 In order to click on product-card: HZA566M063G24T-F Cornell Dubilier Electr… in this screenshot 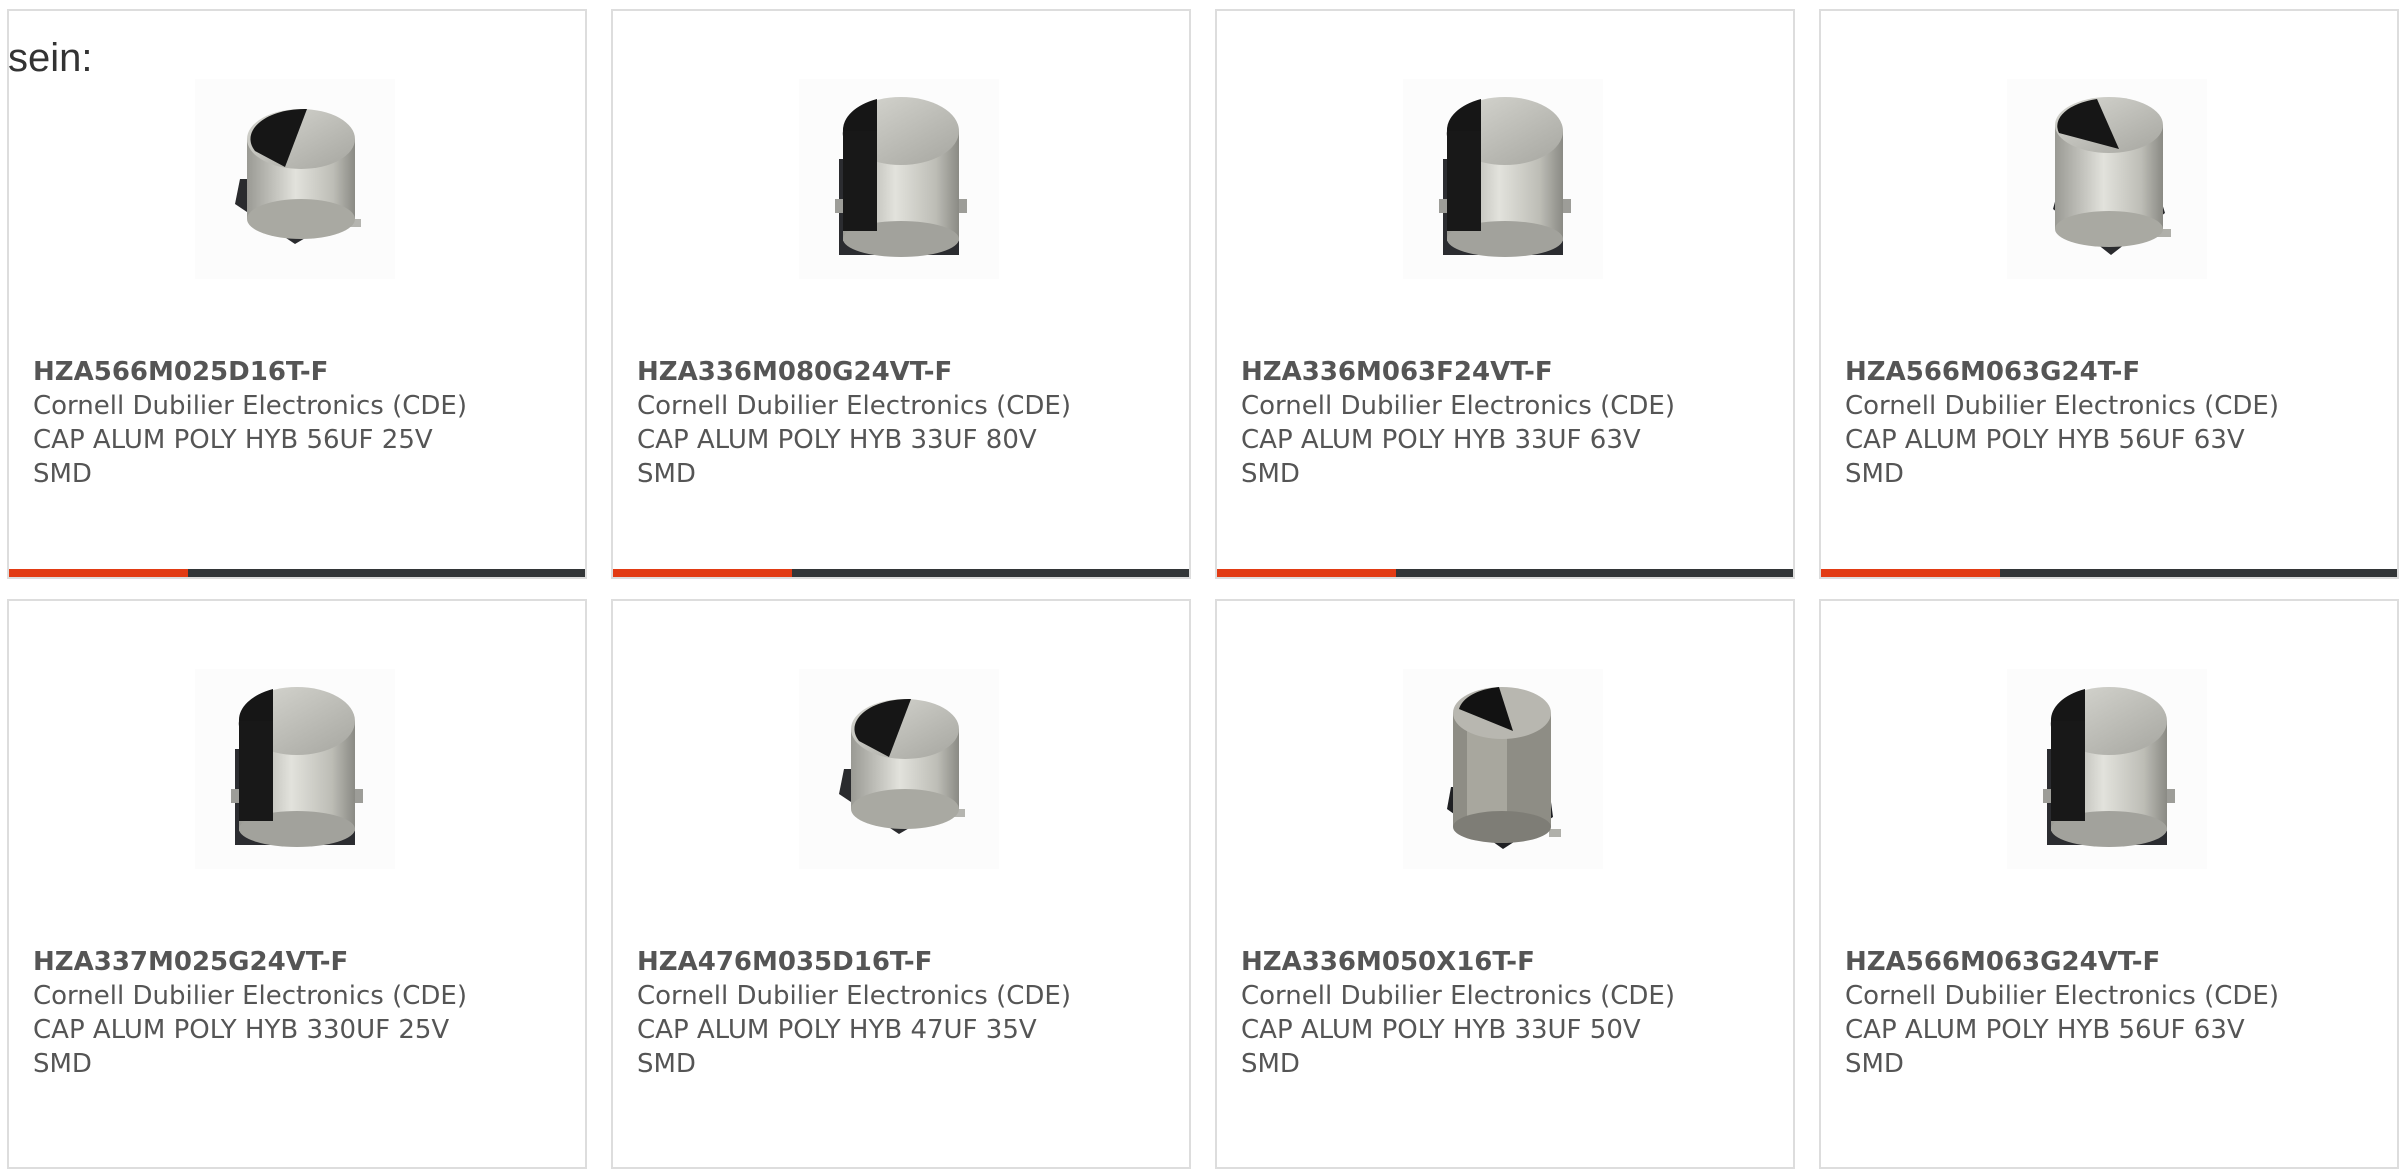, I will do `click(2109, 294)`.